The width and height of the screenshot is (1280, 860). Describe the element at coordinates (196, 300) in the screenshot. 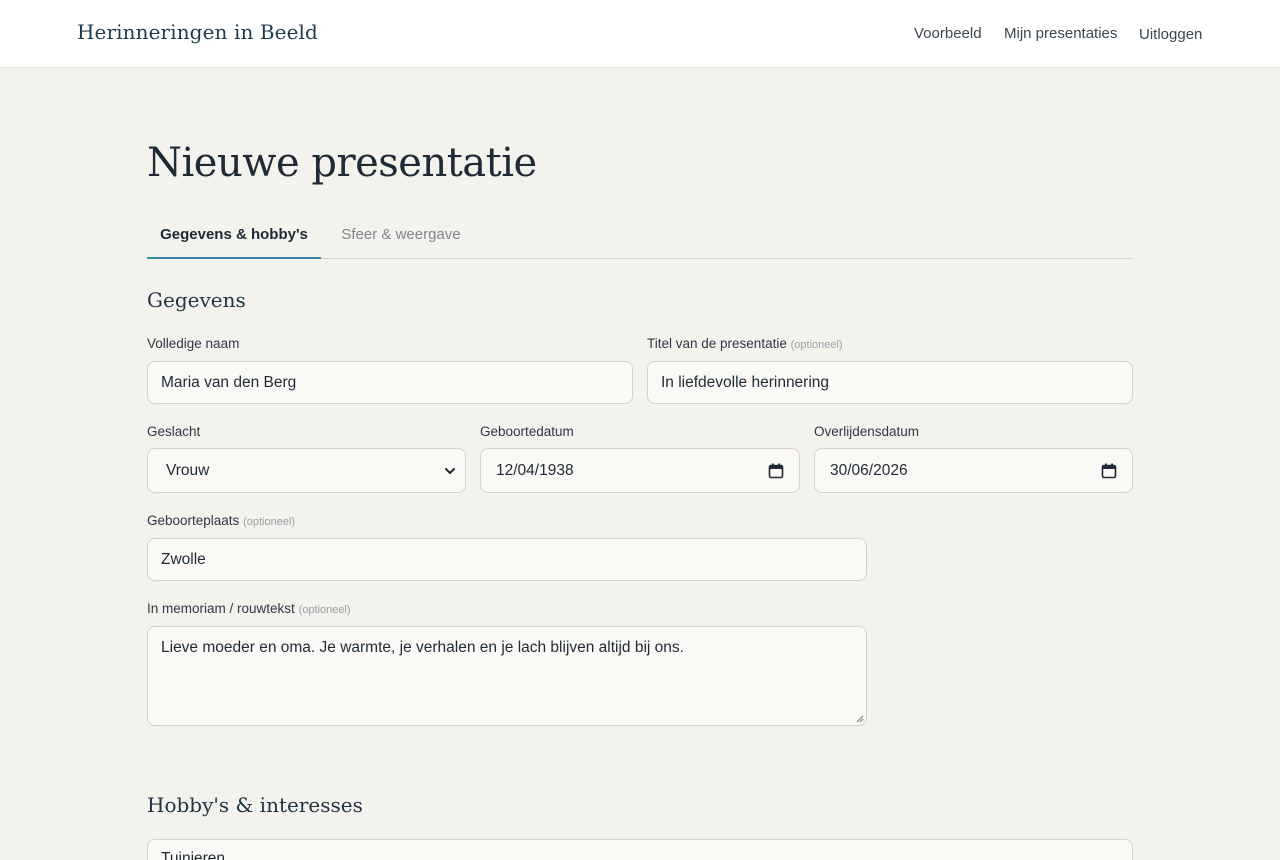

I see `section-heading-gegevens: Gegevens` at that location.